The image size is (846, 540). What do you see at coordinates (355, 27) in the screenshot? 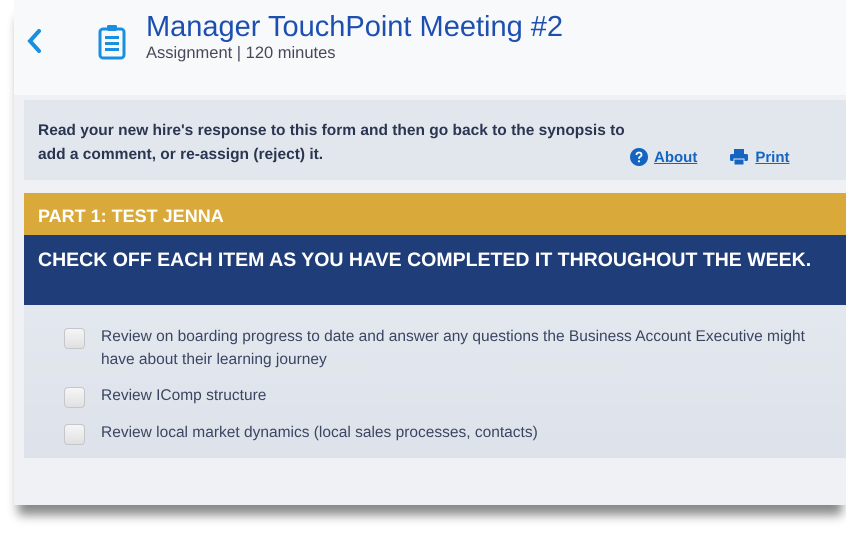
I see `page-title: Manager TouchPoint Meeting #2` at bounding box center [355, 27].